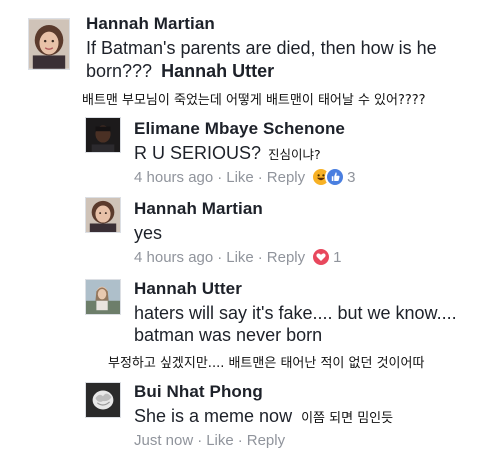 The image size is (500, 456). I want to click on comment-meta: Just now · Like · Reply, so click(209, 440).